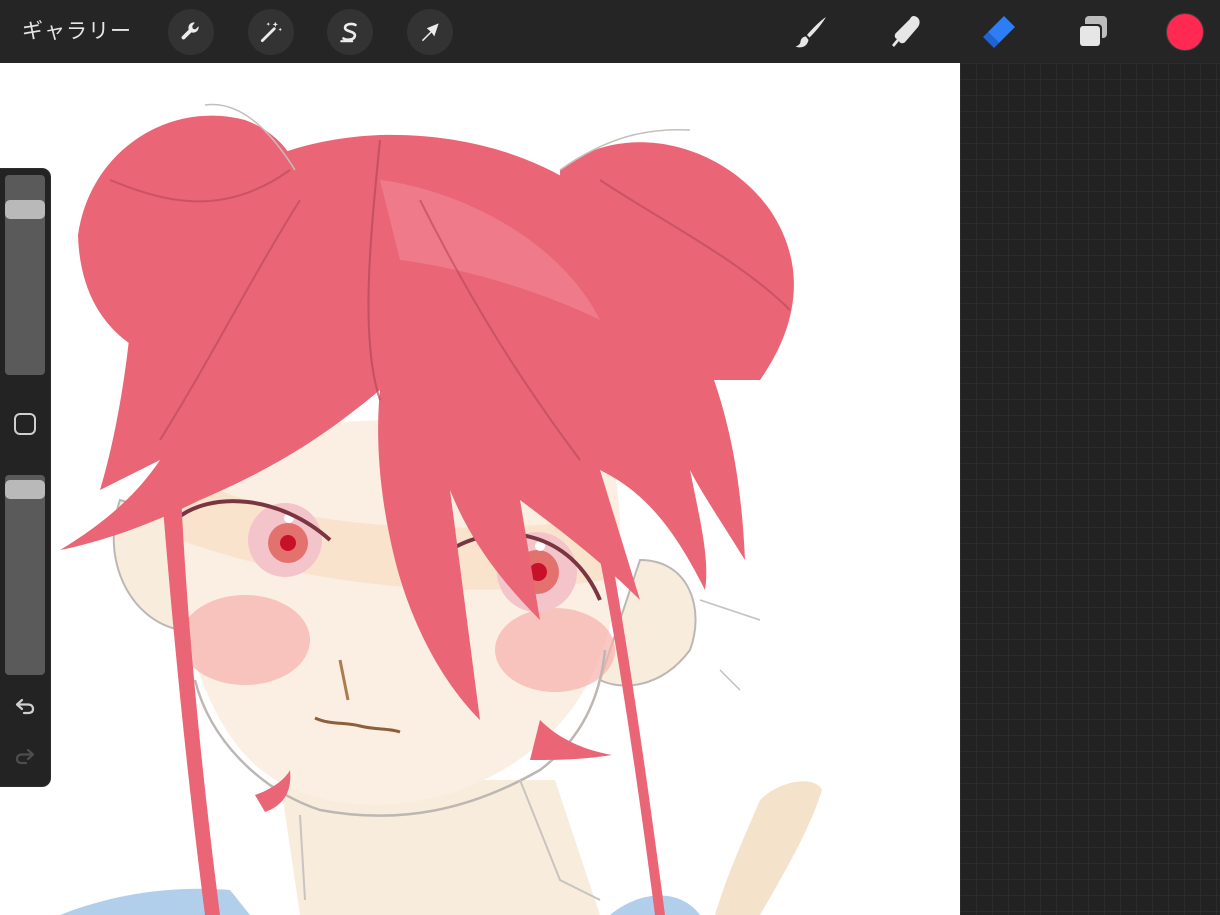  I want to click on redo-button, so click(25, 756).